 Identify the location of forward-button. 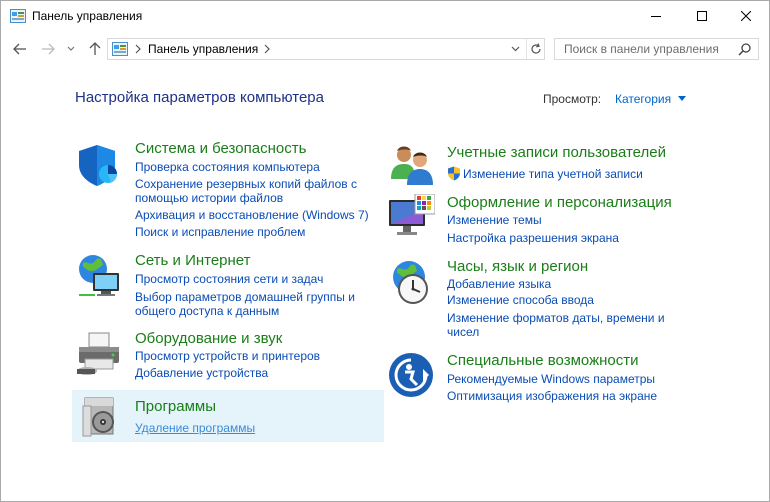
(48, 49).